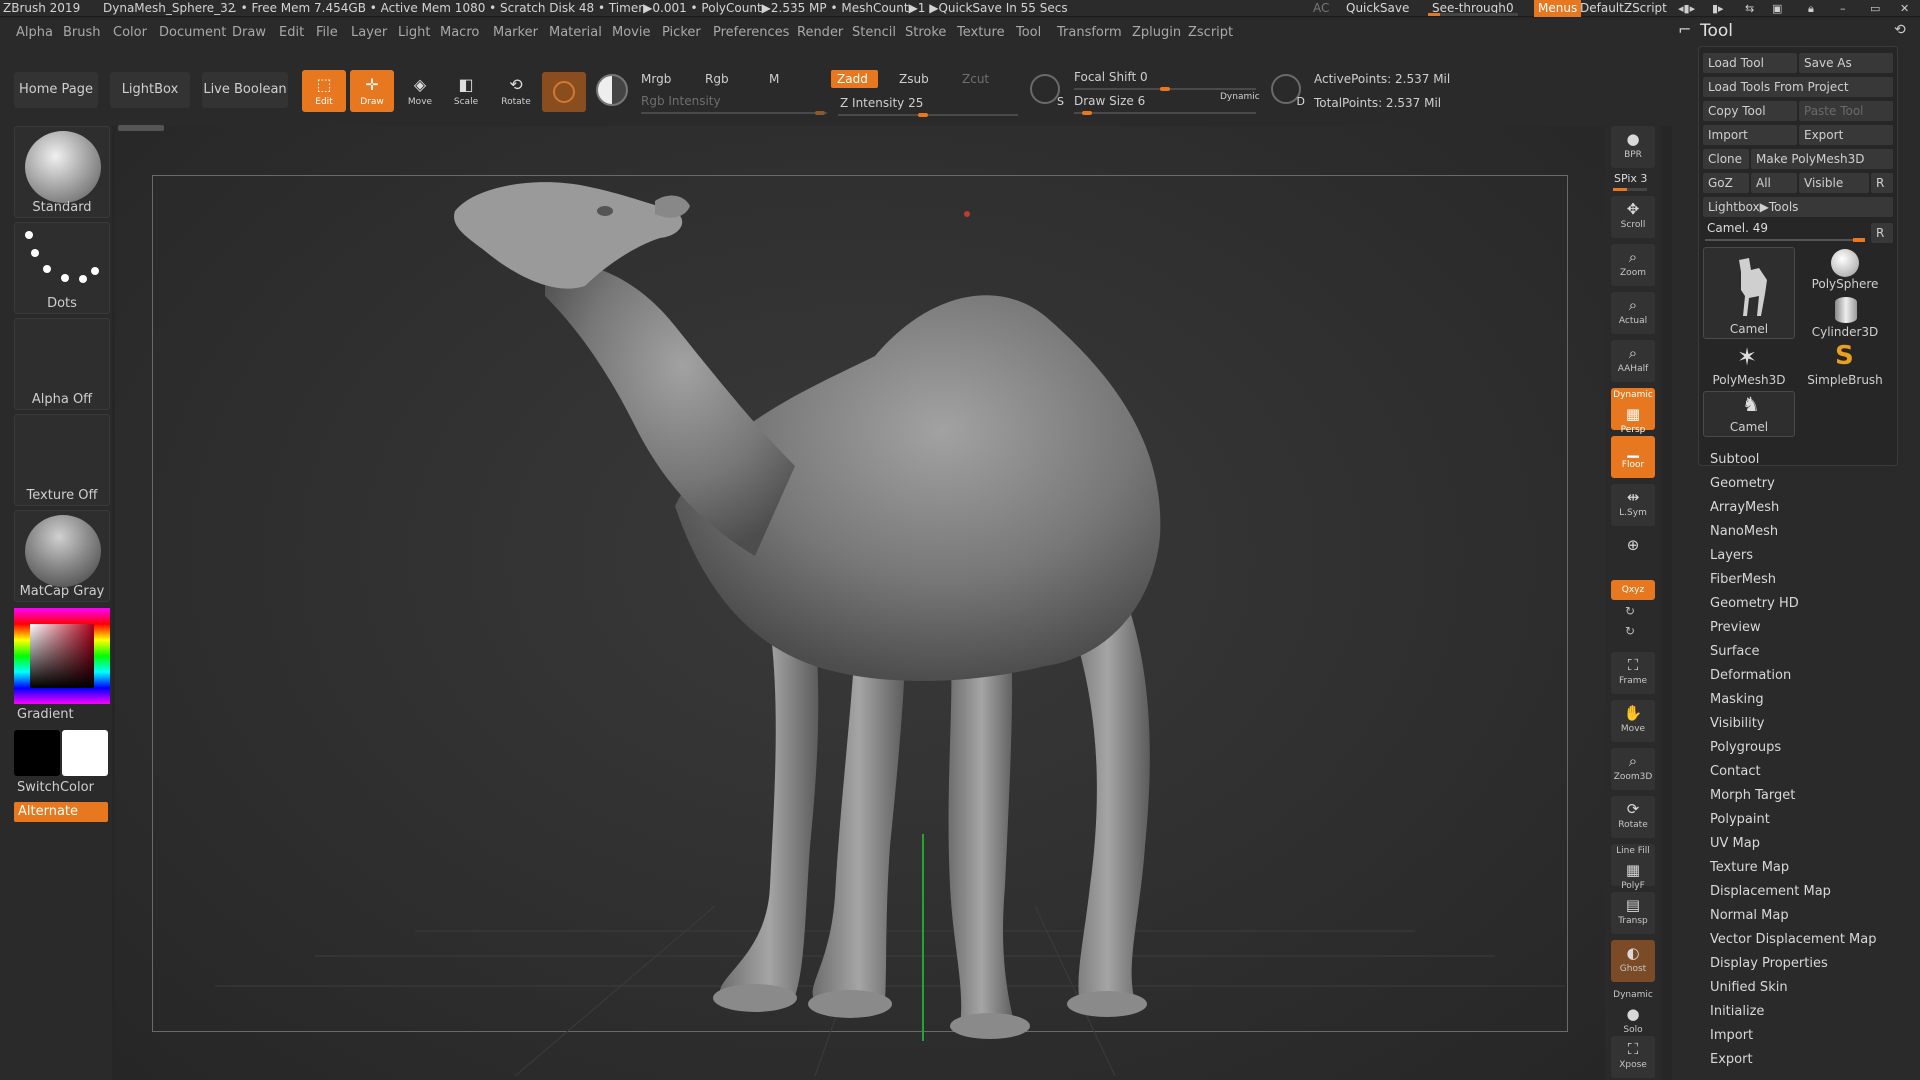  I want to click on subpalette-morph-target: Morph Target, so click(1752, 795).